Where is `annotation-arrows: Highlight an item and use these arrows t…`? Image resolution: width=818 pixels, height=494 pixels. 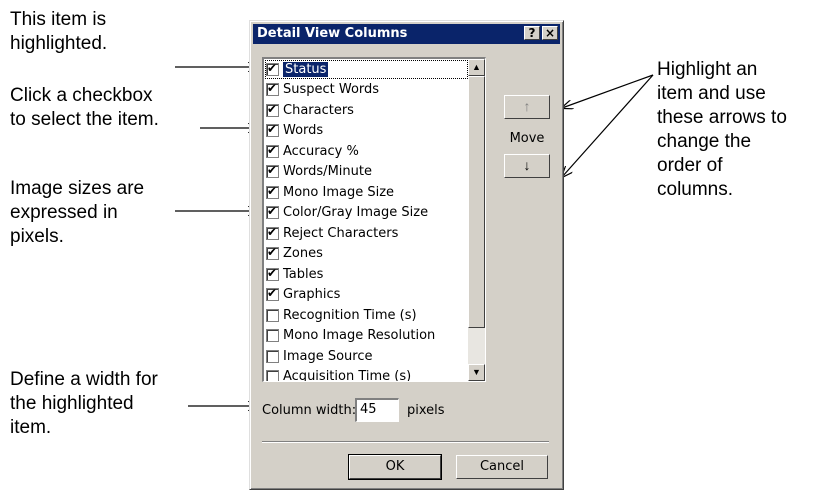
annotation-arrows: Highlight an item and use these arrows t… is located at coordinates (722, 129).